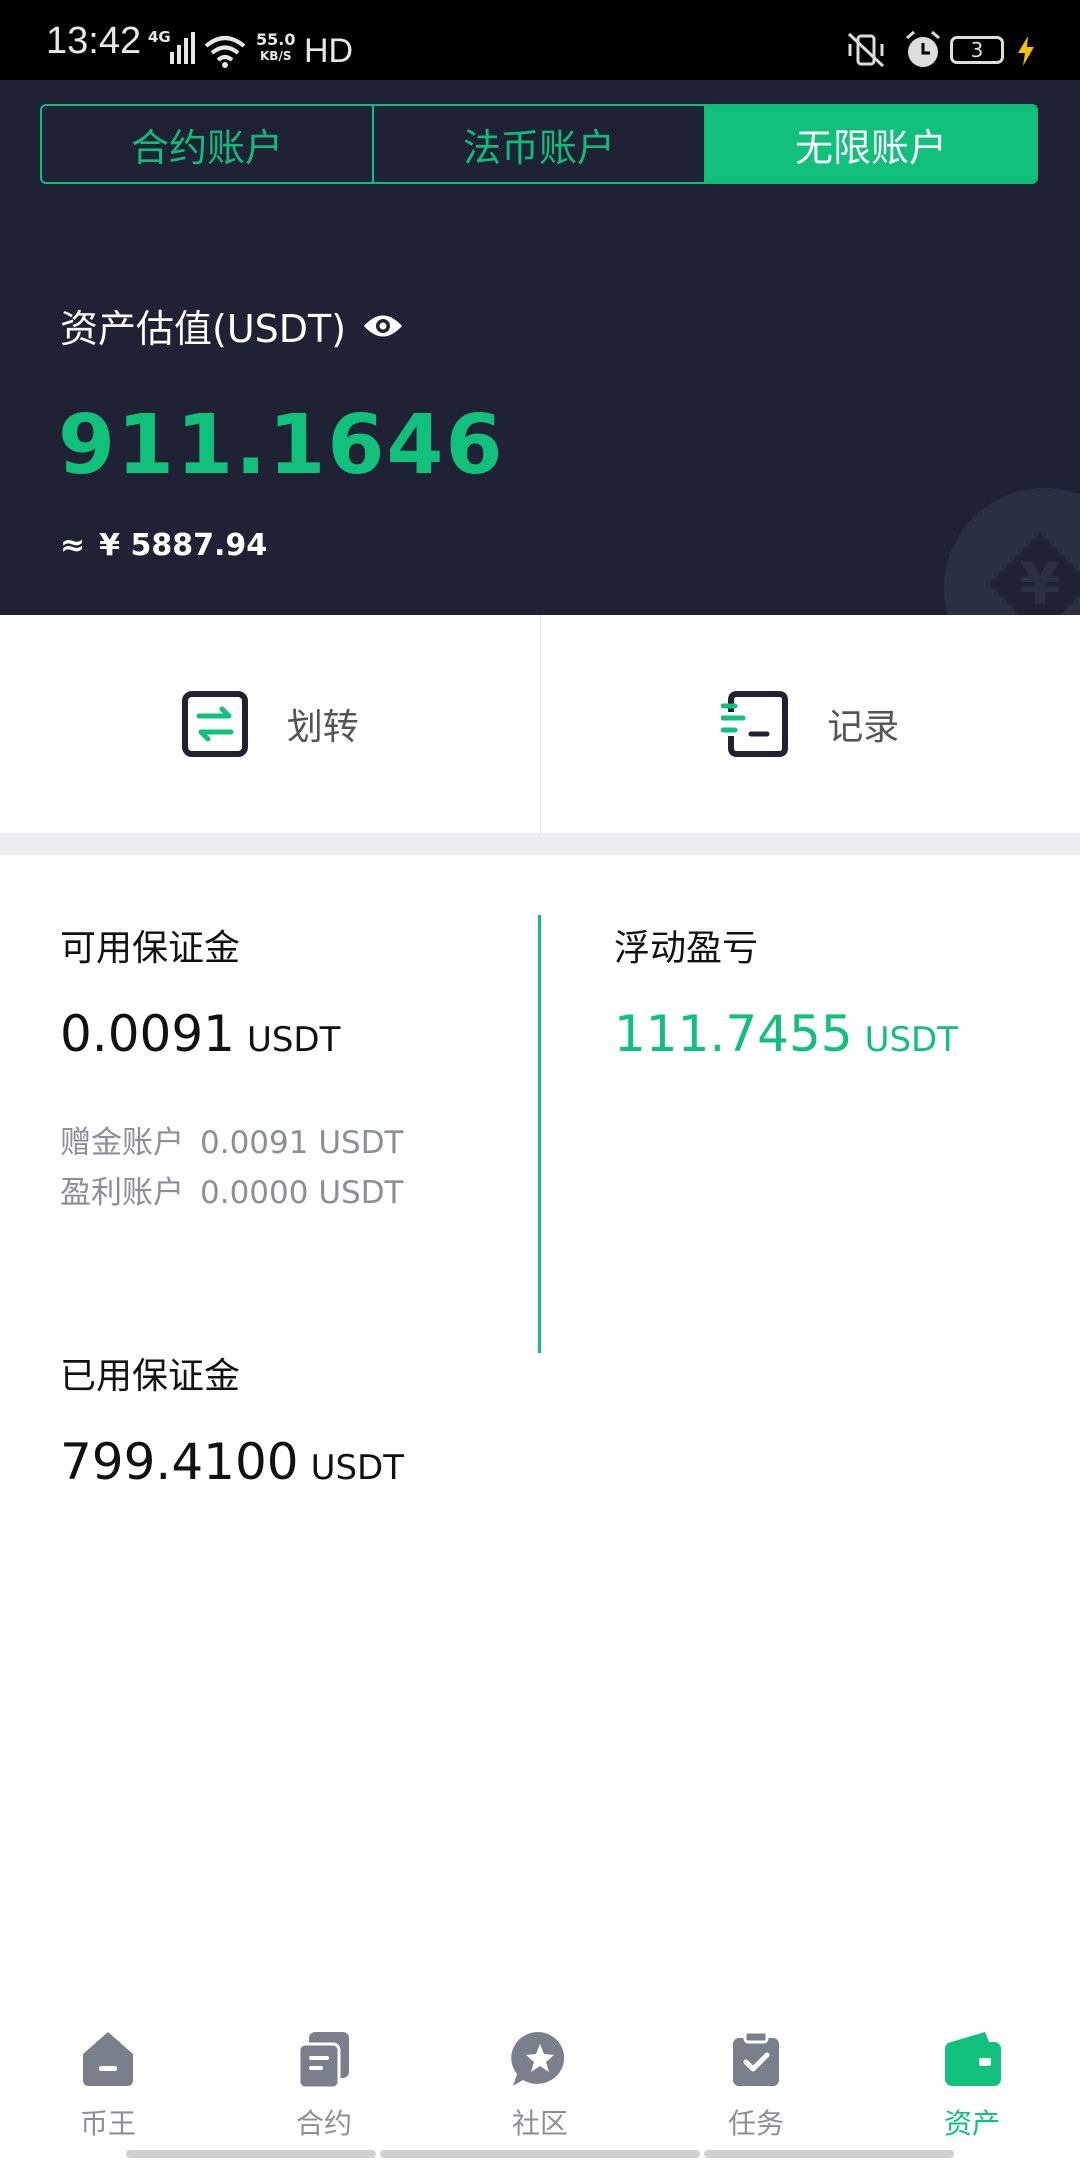 This screenshot has height=2160, width=1080. What do you see at coordinates (94, 41) in the screenshot?
I see `status-time: 13:42` at bounding box center [94, 41].